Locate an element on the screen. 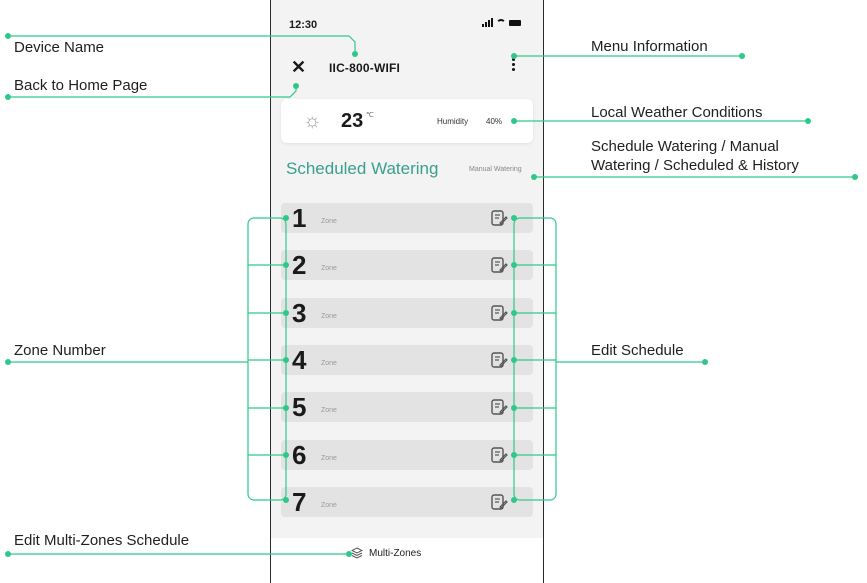 This screenshot has height=583, width=867. callout-weather: Local Weather Conditions is located at coordinates (677, 112).